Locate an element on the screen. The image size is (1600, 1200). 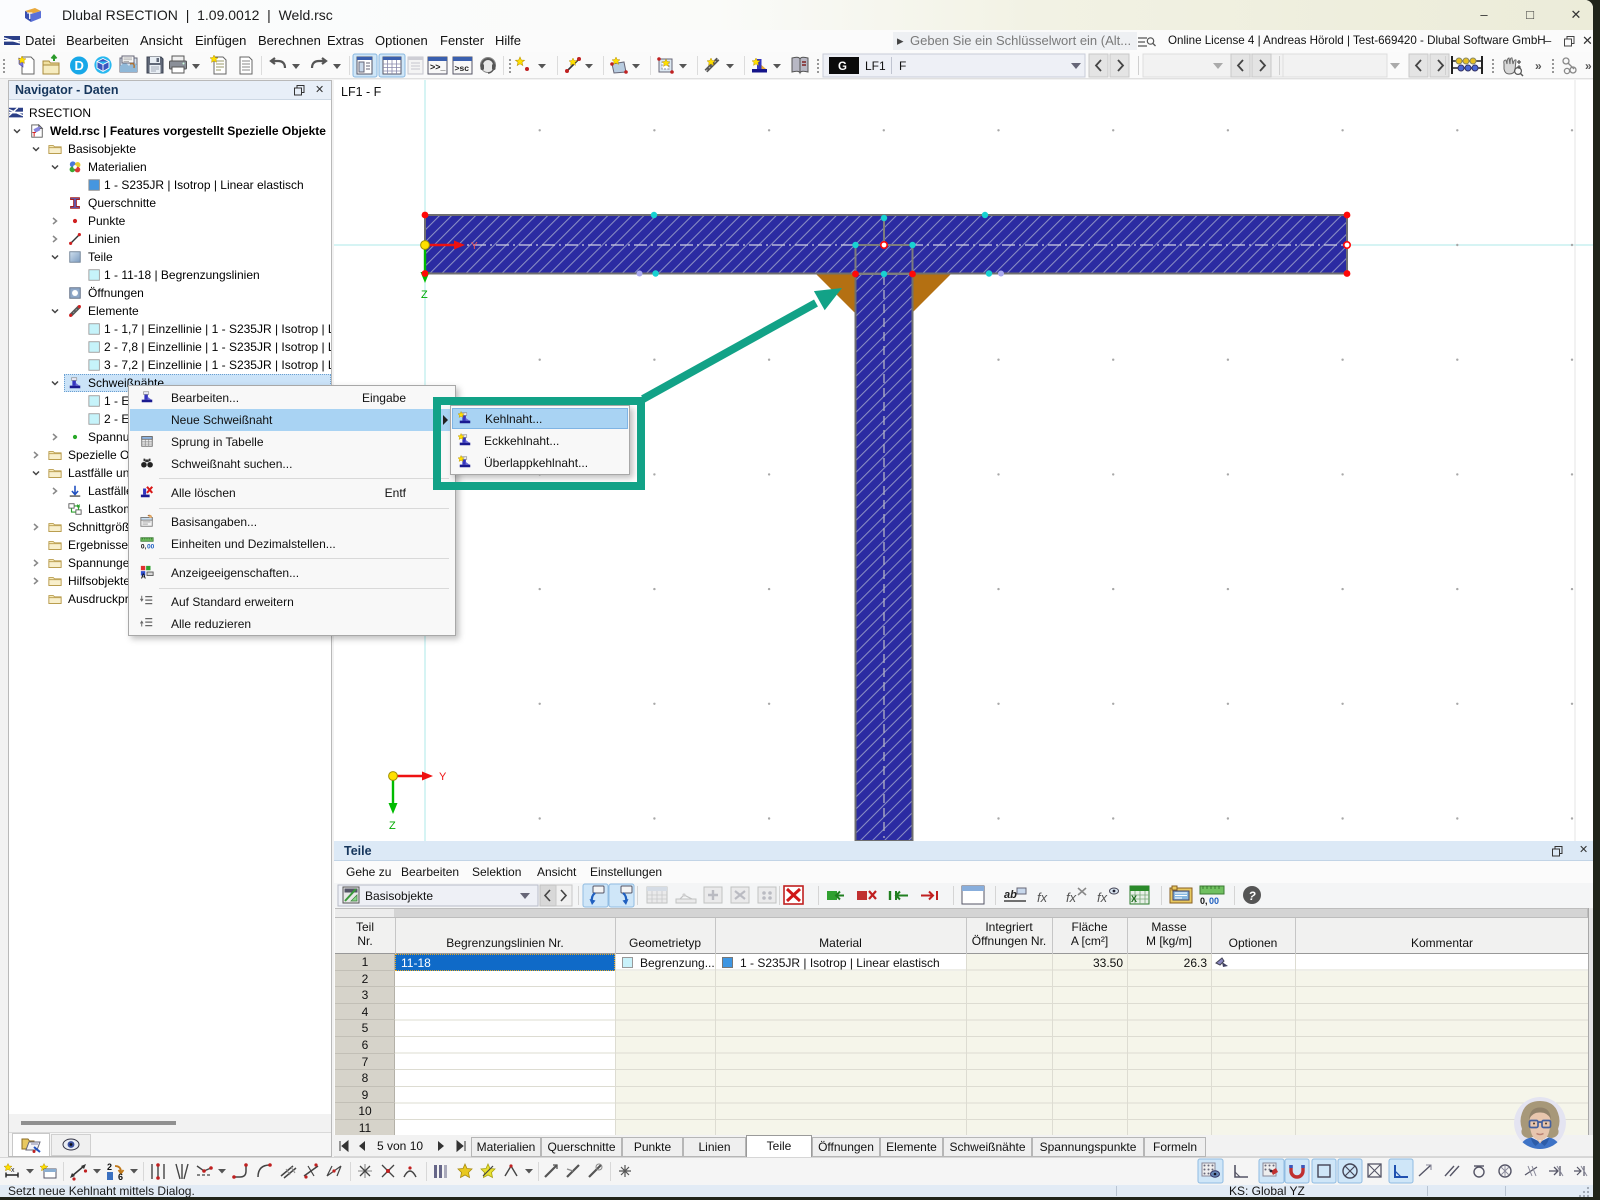
svg-text: F is located at coordinates (902, 66).